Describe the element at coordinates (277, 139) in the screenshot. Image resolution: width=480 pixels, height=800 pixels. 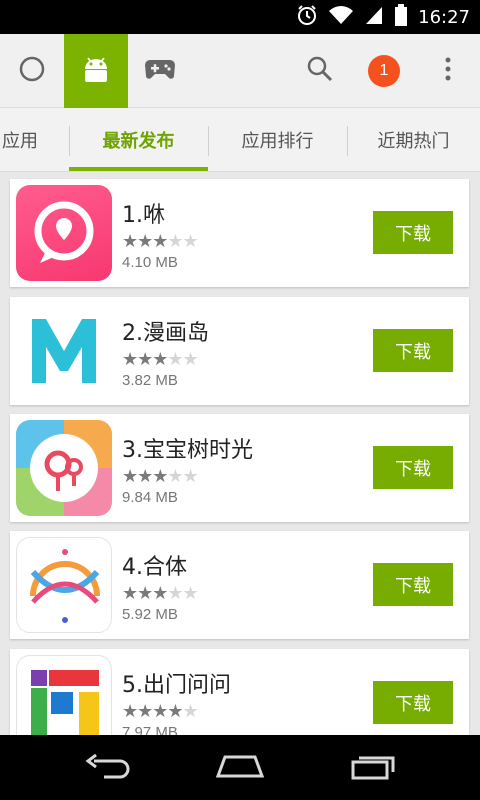
I see `tab-app-ranking: 应用排行` at that location.